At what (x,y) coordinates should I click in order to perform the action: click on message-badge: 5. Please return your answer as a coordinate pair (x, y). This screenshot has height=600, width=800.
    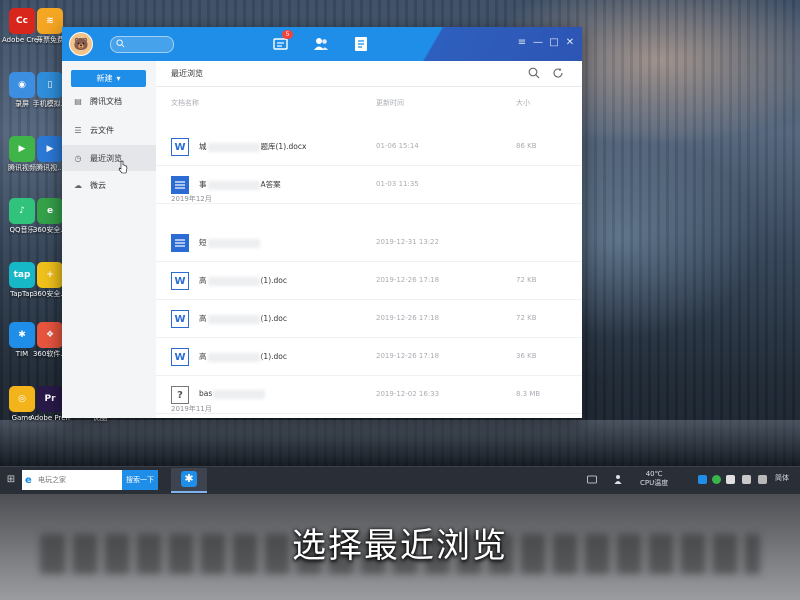
    Looking at the image, I should click on (287, 34).